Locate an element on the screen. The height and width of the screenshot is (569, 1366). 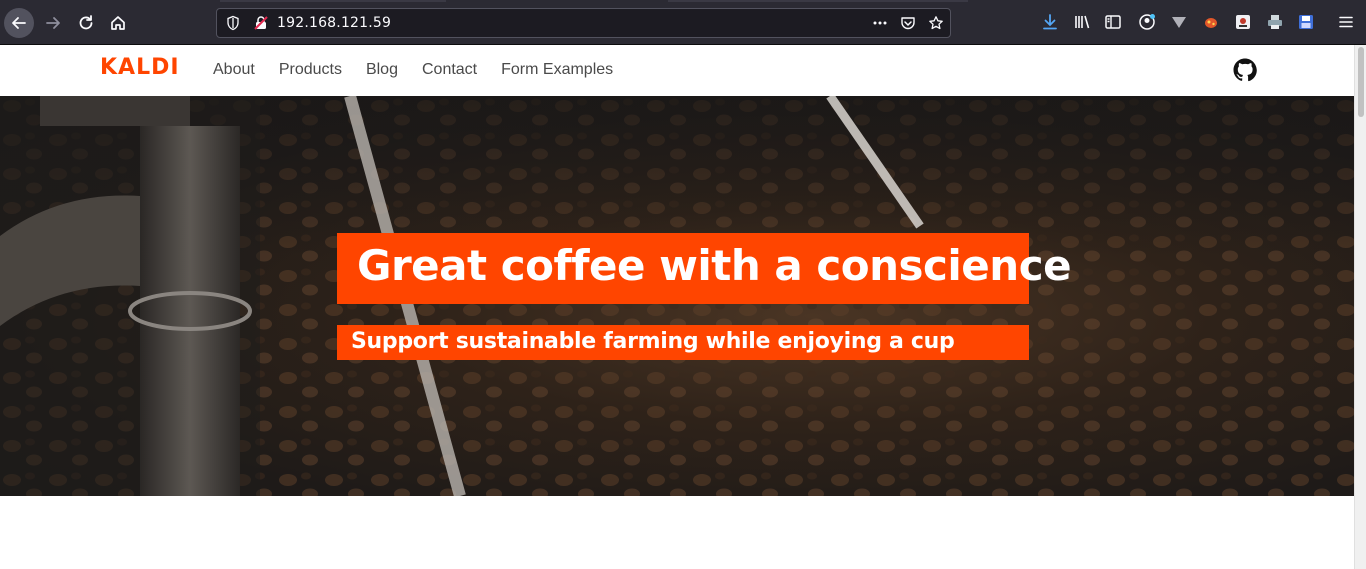
library-icon is located at coordinates (1082, 22).